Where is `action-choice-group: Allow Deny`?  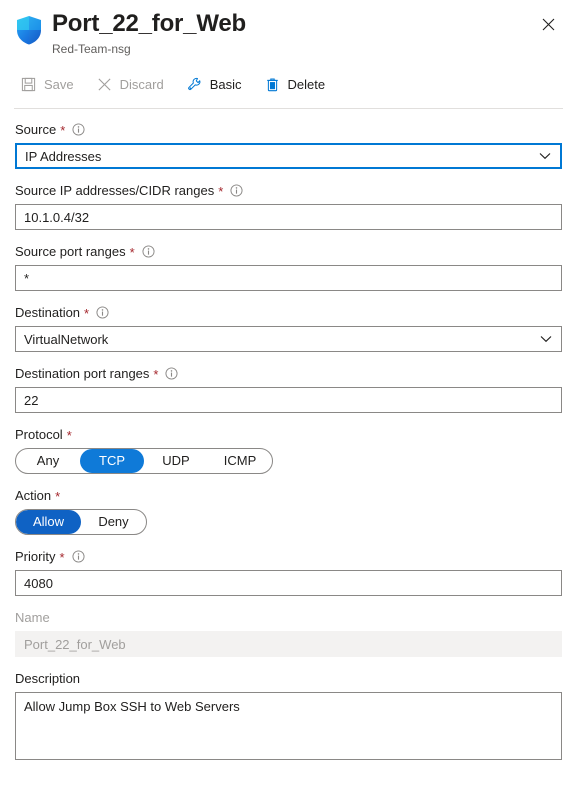 action-choice-group: Allow Deny is located at coordinates (81, 522).